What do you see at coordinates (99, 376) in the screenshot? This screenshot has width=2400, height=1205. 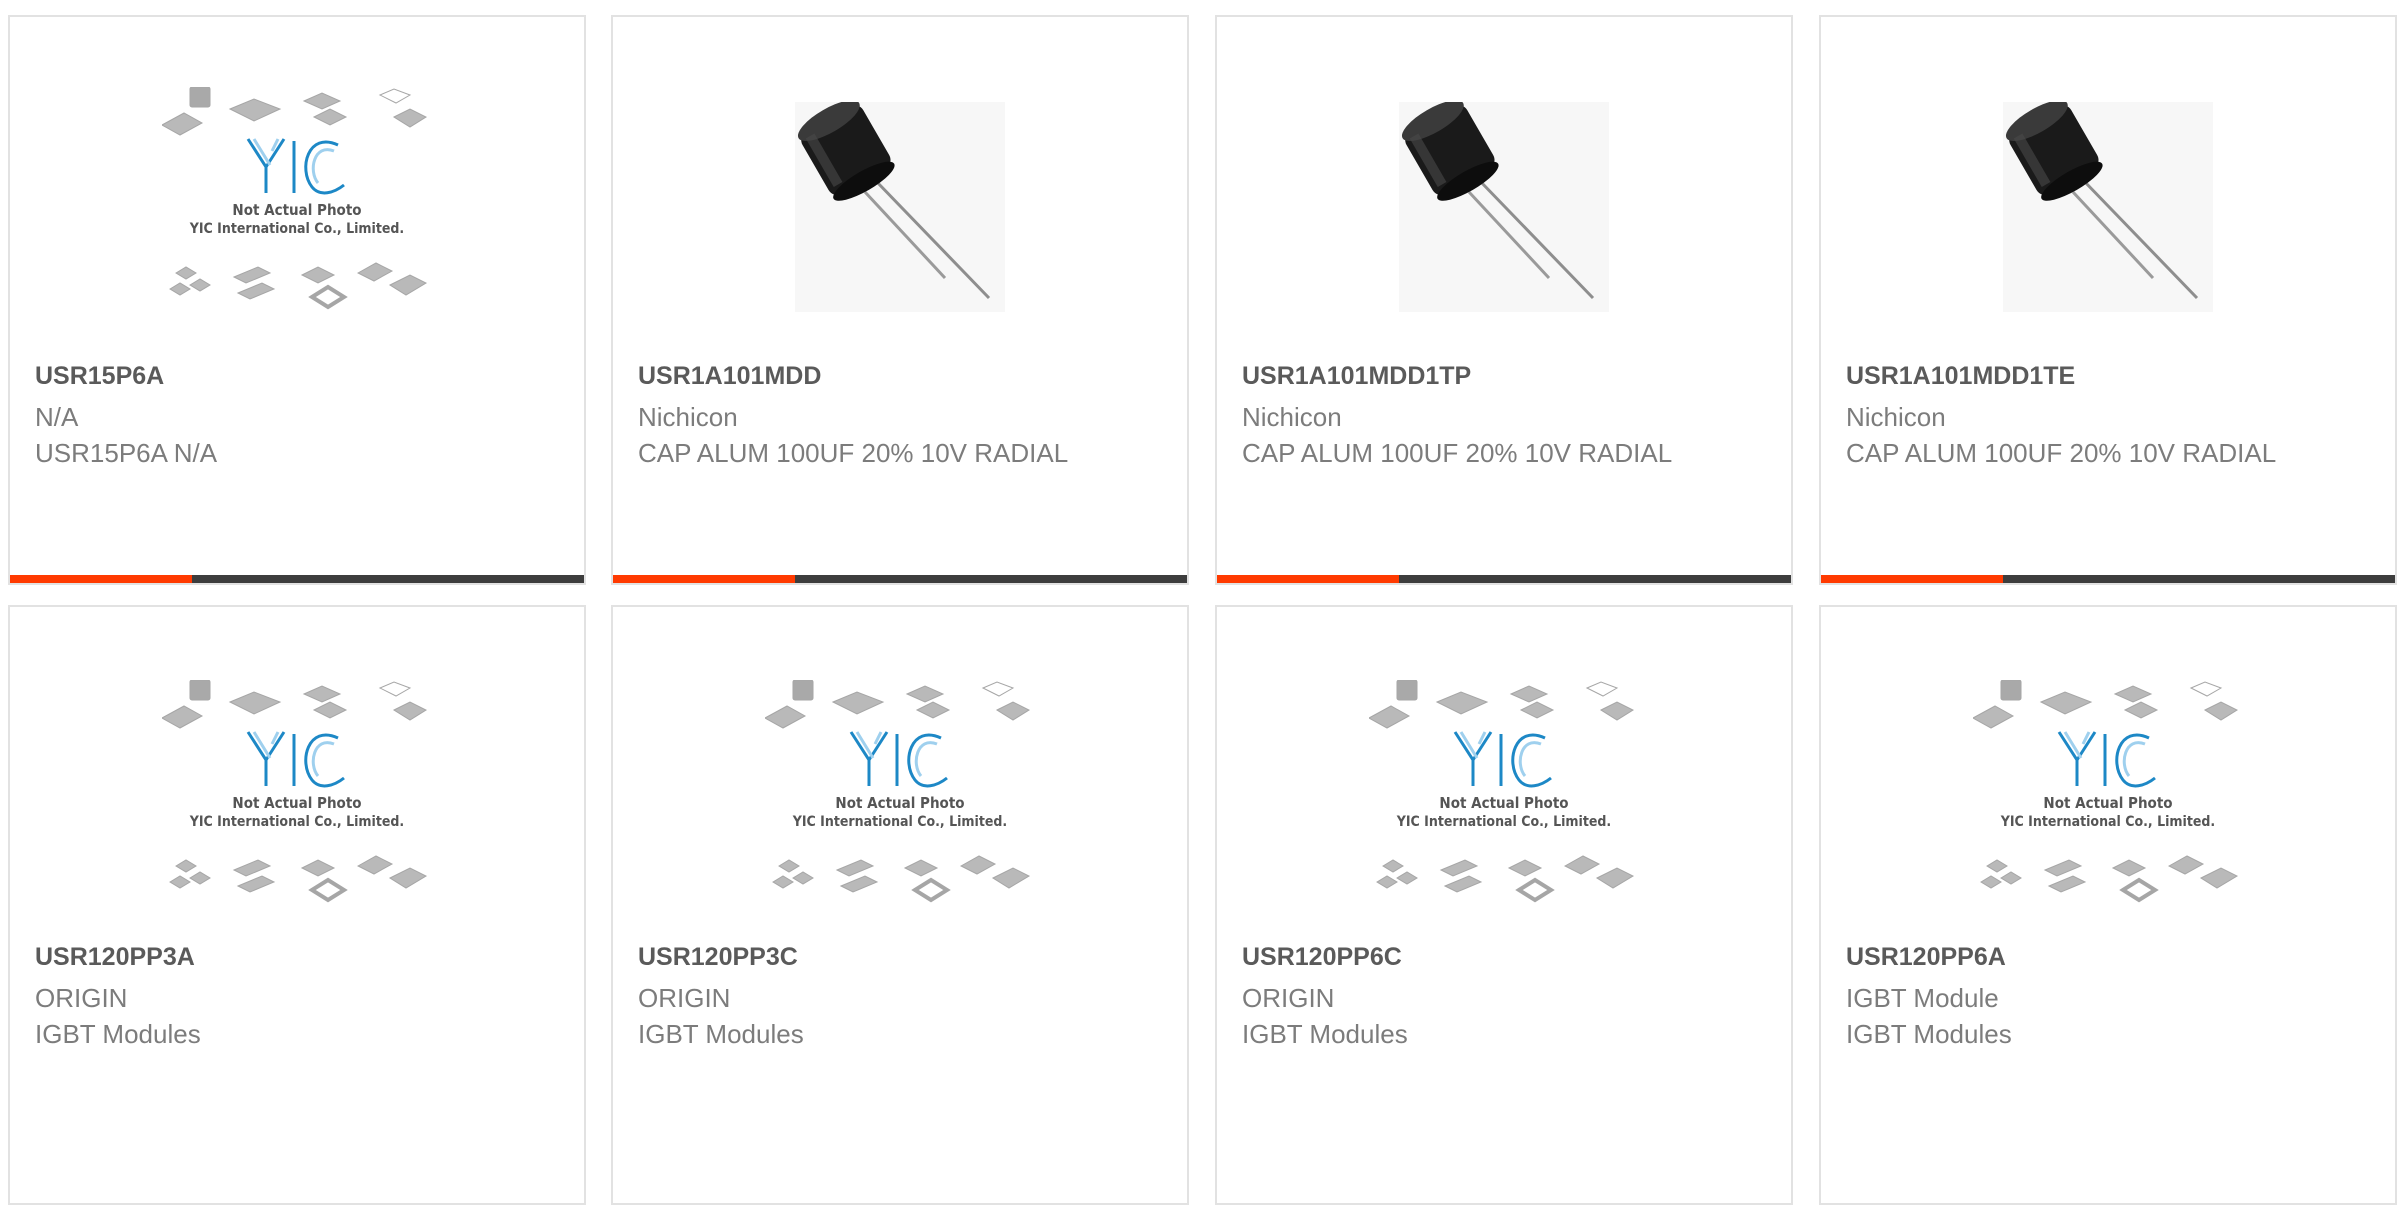 I see `part-number-link: USR15P6A` at bounding box center [99, 376].